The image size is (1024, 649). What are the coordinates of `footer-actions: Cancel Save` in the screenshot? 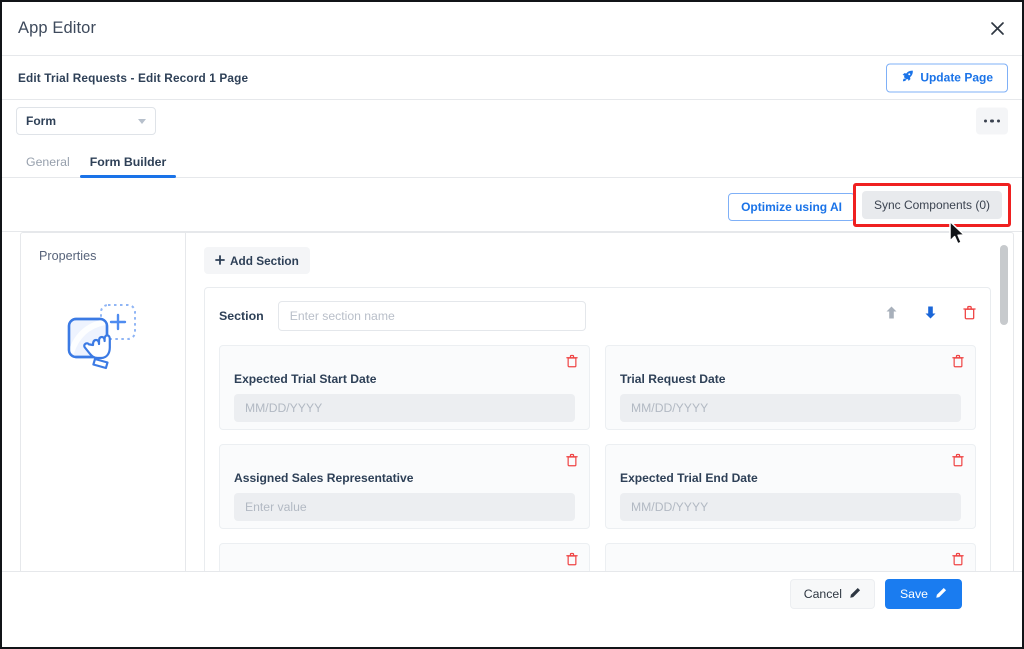 It's located at (875, 594).